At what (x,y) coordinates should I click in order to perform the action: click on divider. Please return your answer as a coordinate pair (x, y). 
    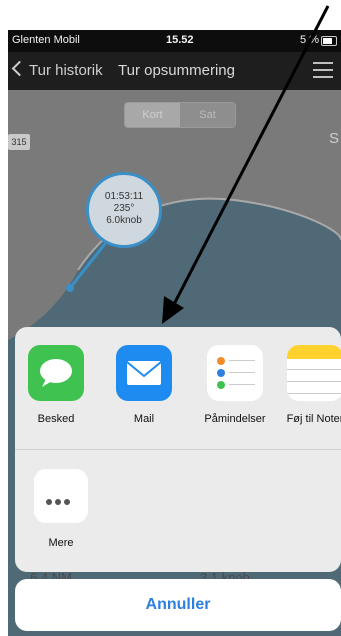
    Looking at the image, I should click on (178, 449).